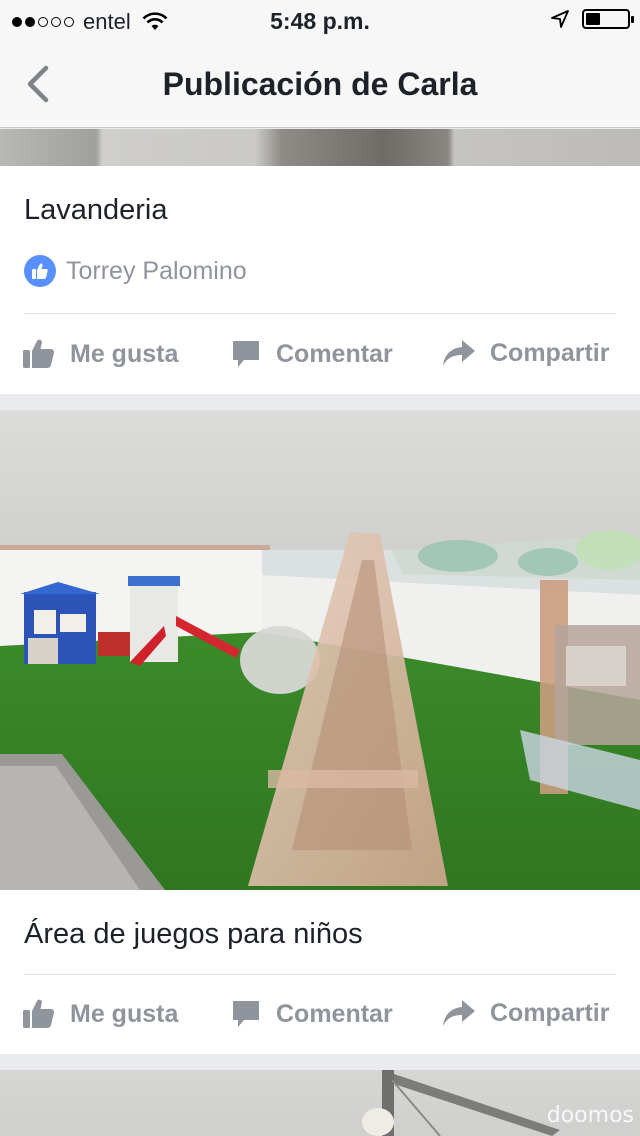 This screenshot has width=640, height=1136. What do you see at coordinates (320, 147) in the screenshot?
I see `post-photo-laundry` at bounding box center [320, 147].